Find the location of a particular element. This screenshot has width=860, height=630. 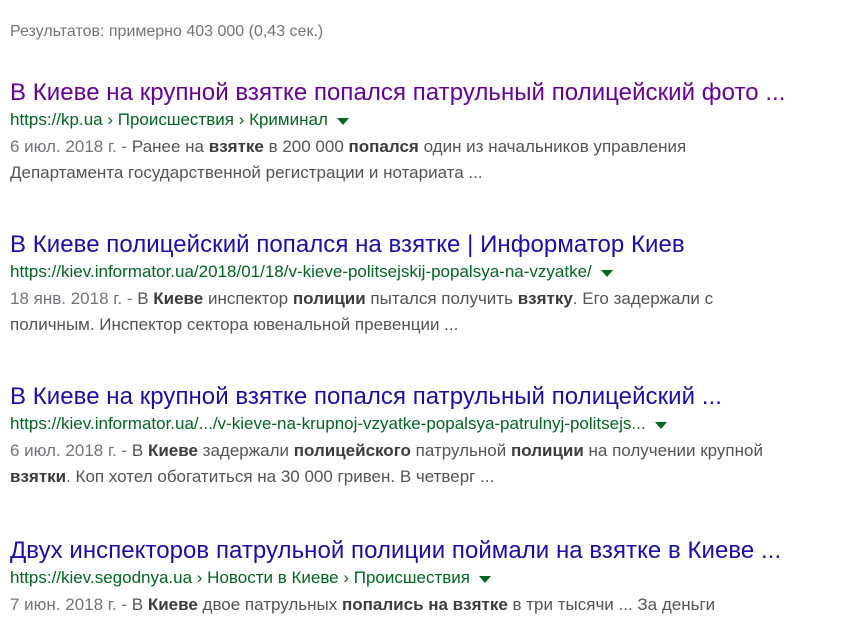

snippet-highlight: попались на взятке is located at coordinates (424, 604).